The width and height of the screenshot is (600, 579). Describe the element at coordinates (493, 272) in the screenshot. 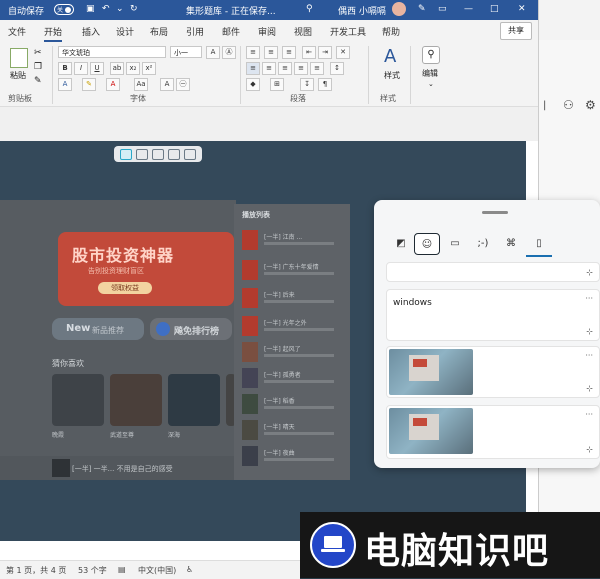

I see `clipboard-item: ⊹` at that location.